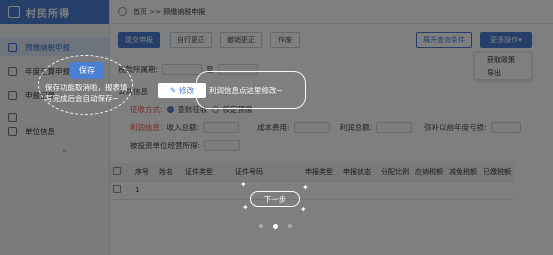 Image resolution: width=553 pixels, height=255 pixels. I want to click on save-tip-text: 保存功能取消啦，报表填写完成后会自动保存~, so click(86, 93).